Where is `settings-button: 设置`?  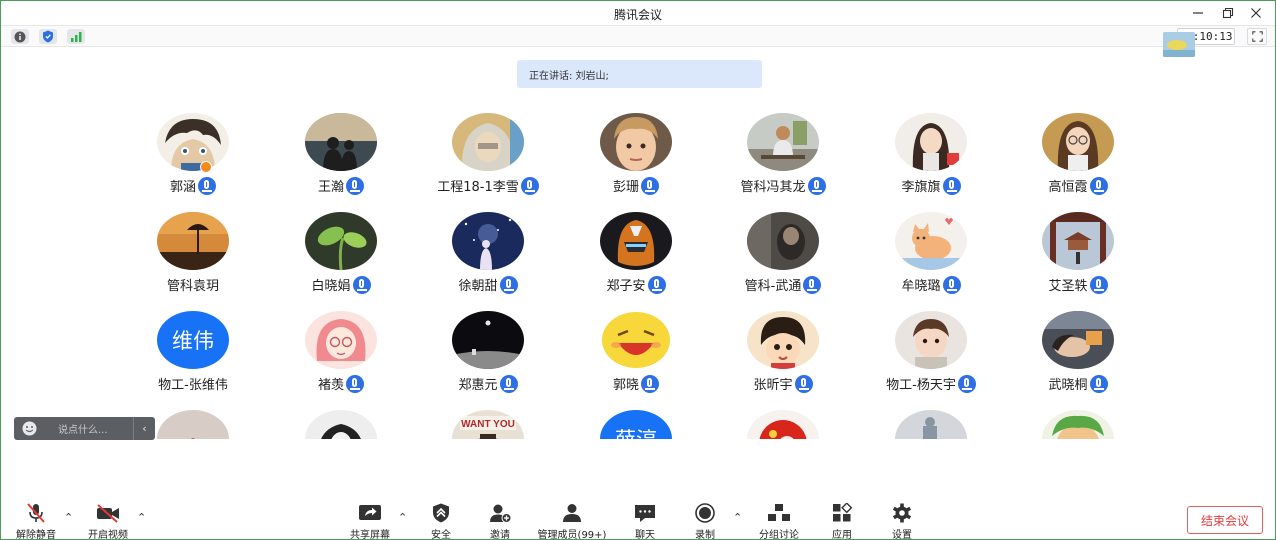 settings-button: 设置 is located at coordinates (902, 520).